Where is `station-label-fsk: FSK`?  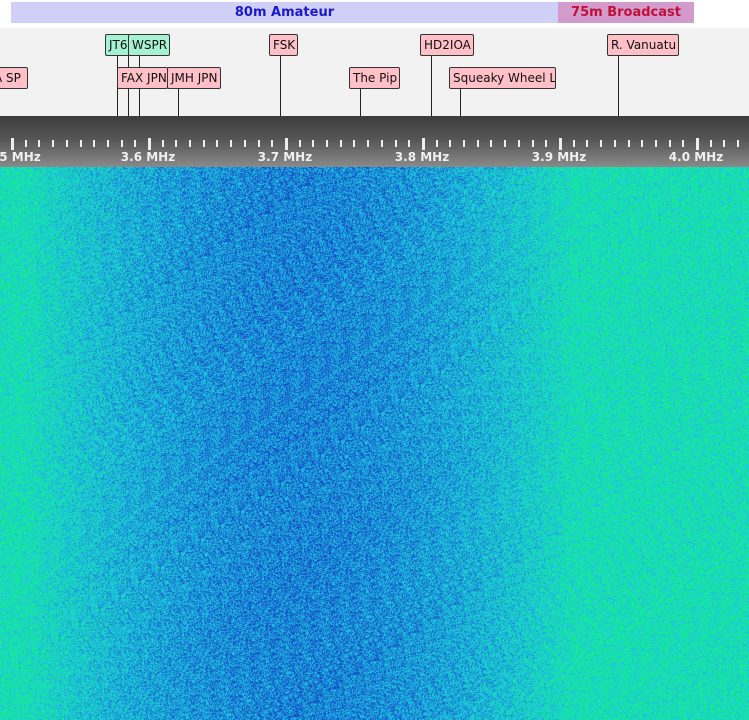
station-label-fsk: FSK is located at coordinates (283, 45).